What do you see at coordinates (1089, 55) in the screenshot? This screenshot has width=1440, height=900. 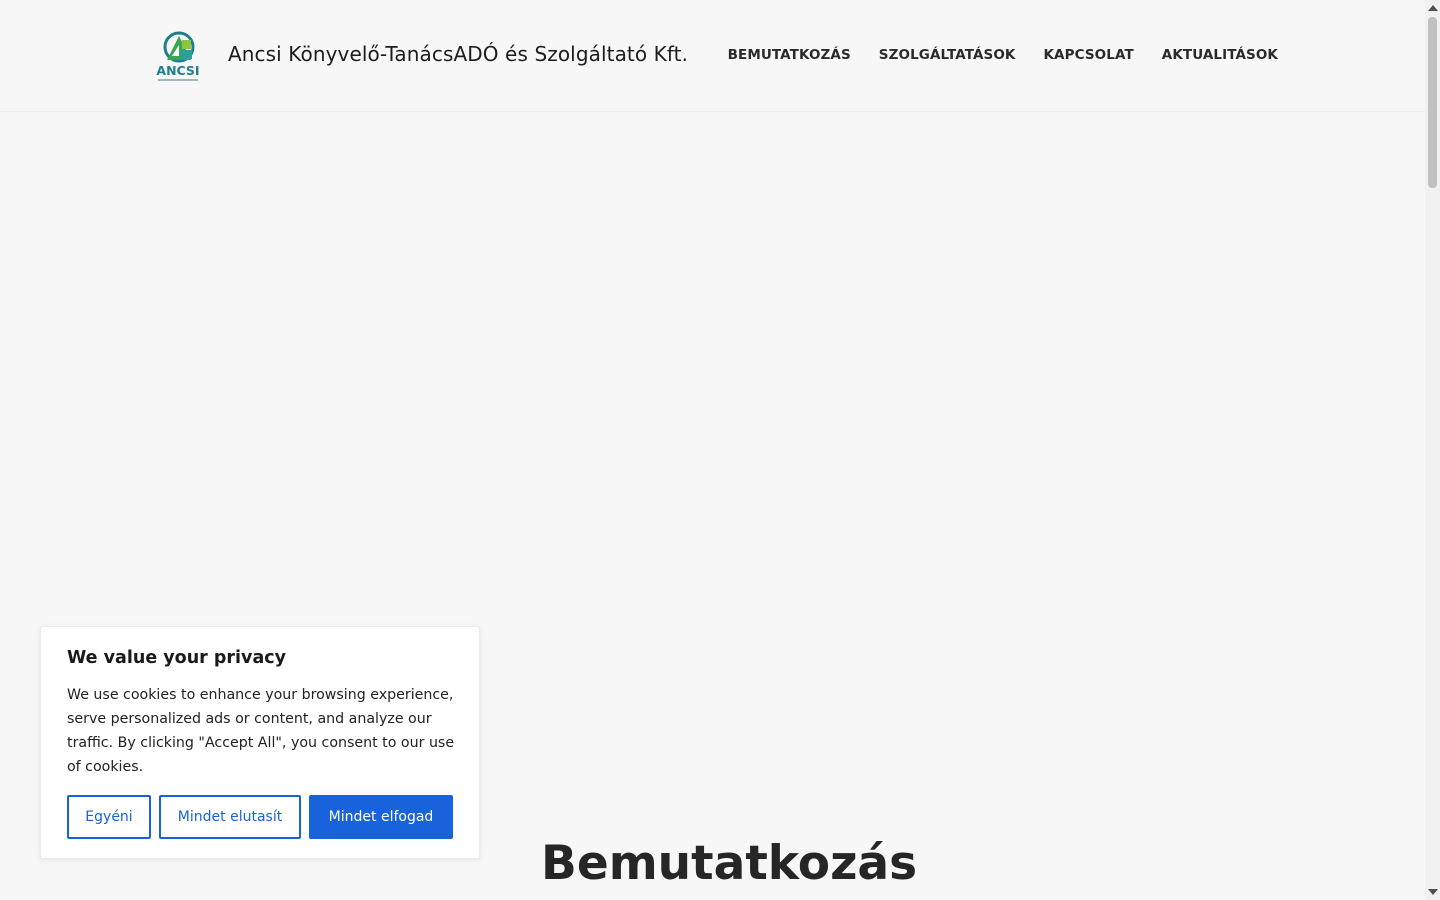 I see `nav-item-kapcsolat: KAPCSOLAT` at bounding box center [1089, 55].